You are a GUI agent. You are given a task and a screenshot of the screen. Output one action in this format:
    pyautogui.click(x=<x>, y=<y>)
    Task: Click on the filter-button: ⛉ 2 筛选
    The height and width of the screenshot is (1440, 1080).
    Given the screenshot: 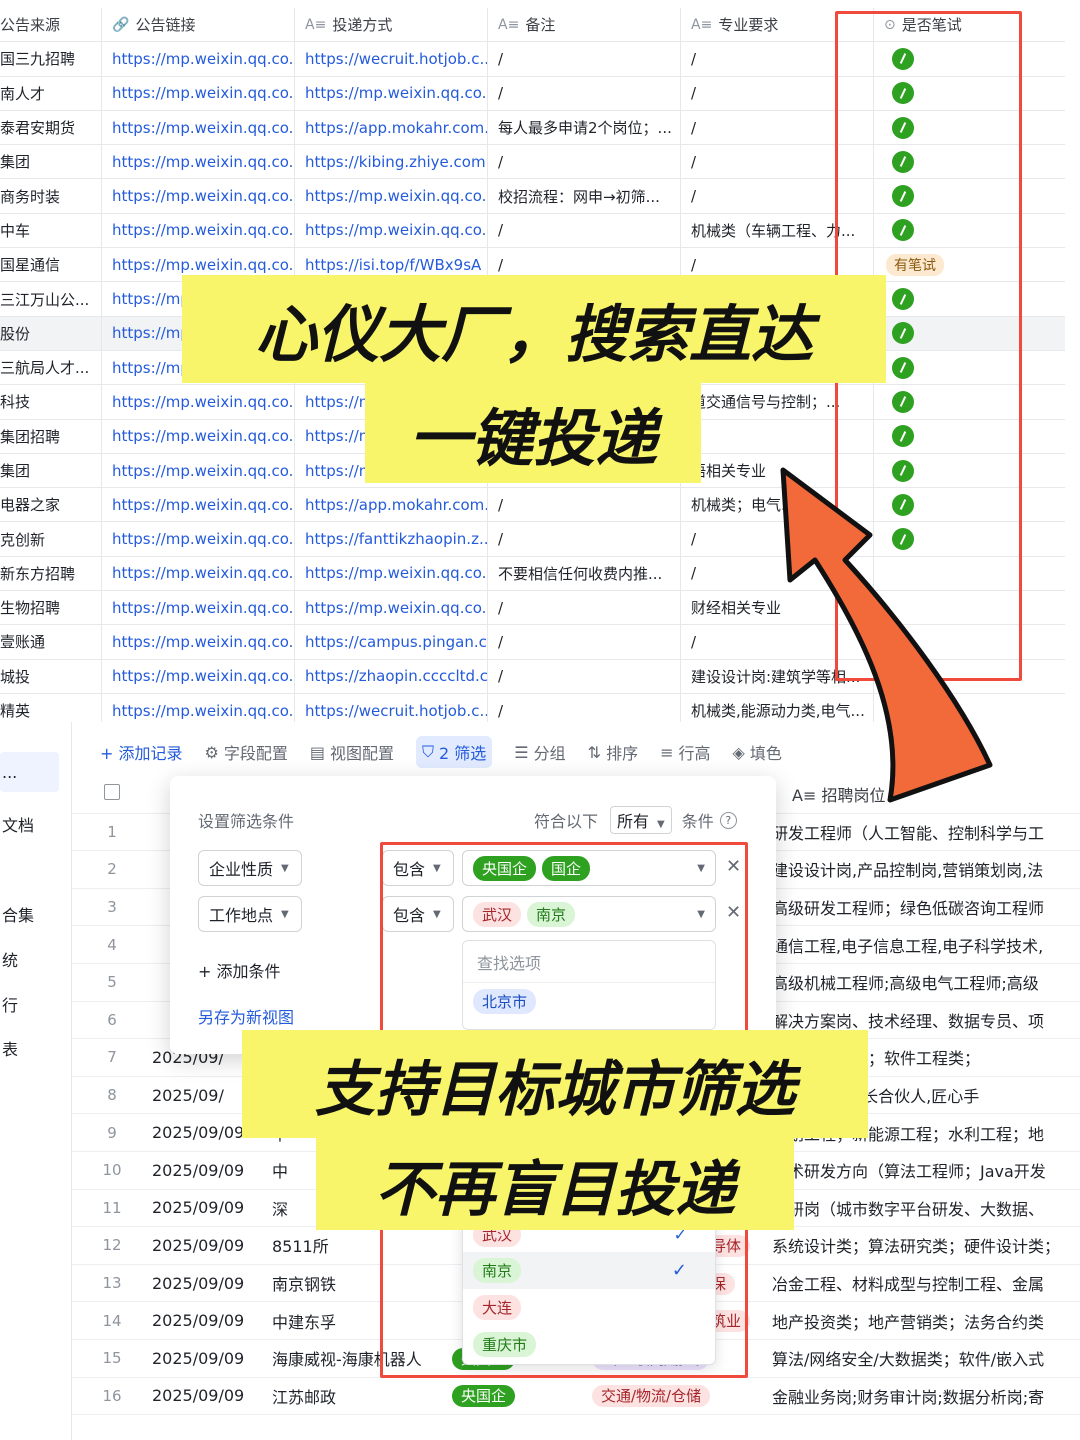 What is the action you would take?
    pyautogui.click(x=454, y=752)
    